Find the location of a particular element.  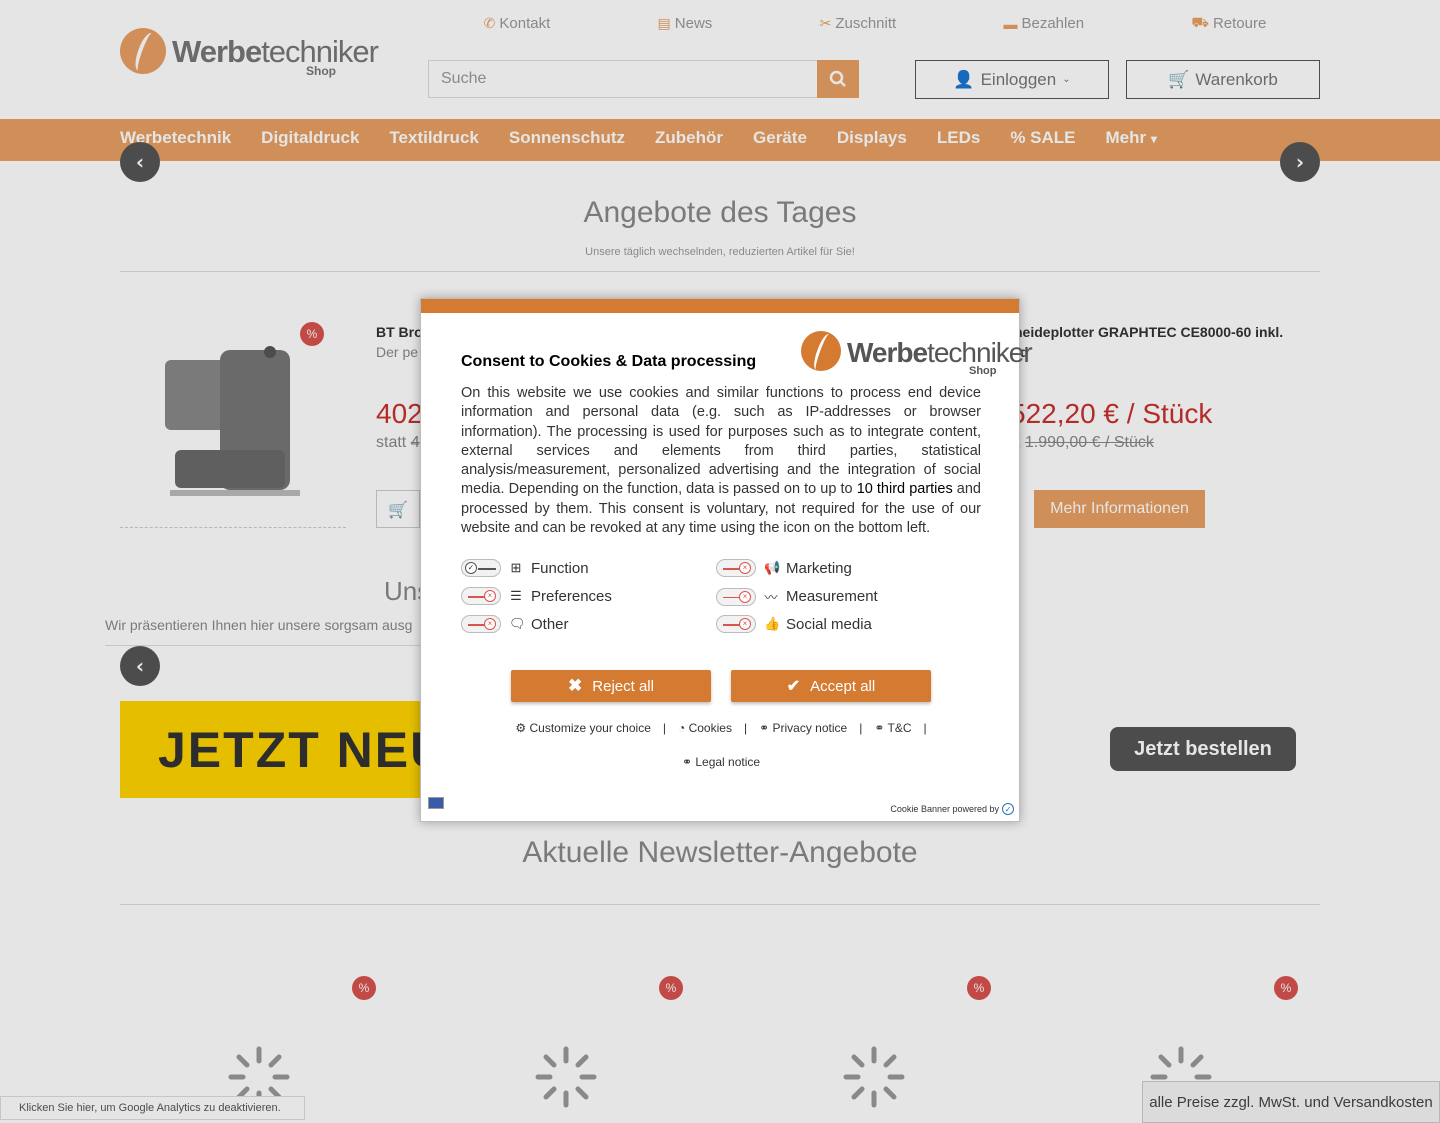

chat-icon: 🗨 is located at coordinates (517, 623).